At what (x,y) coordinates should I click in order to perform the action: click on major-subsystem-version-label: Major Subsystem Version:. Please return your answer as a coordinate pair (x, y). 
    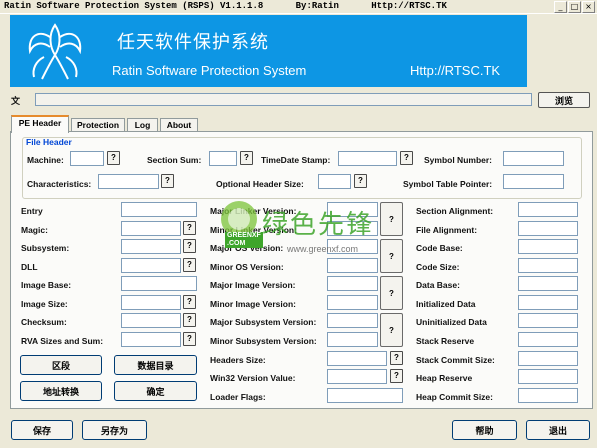
    Looking at the image, I should click on (263, 322).